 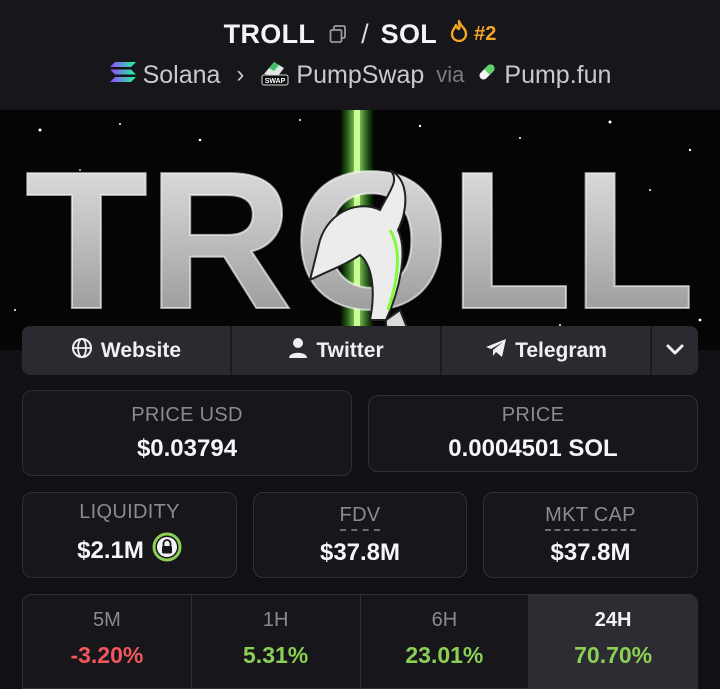 I want to click on trending-rank-badge: #2, so click(x=473, y=33).